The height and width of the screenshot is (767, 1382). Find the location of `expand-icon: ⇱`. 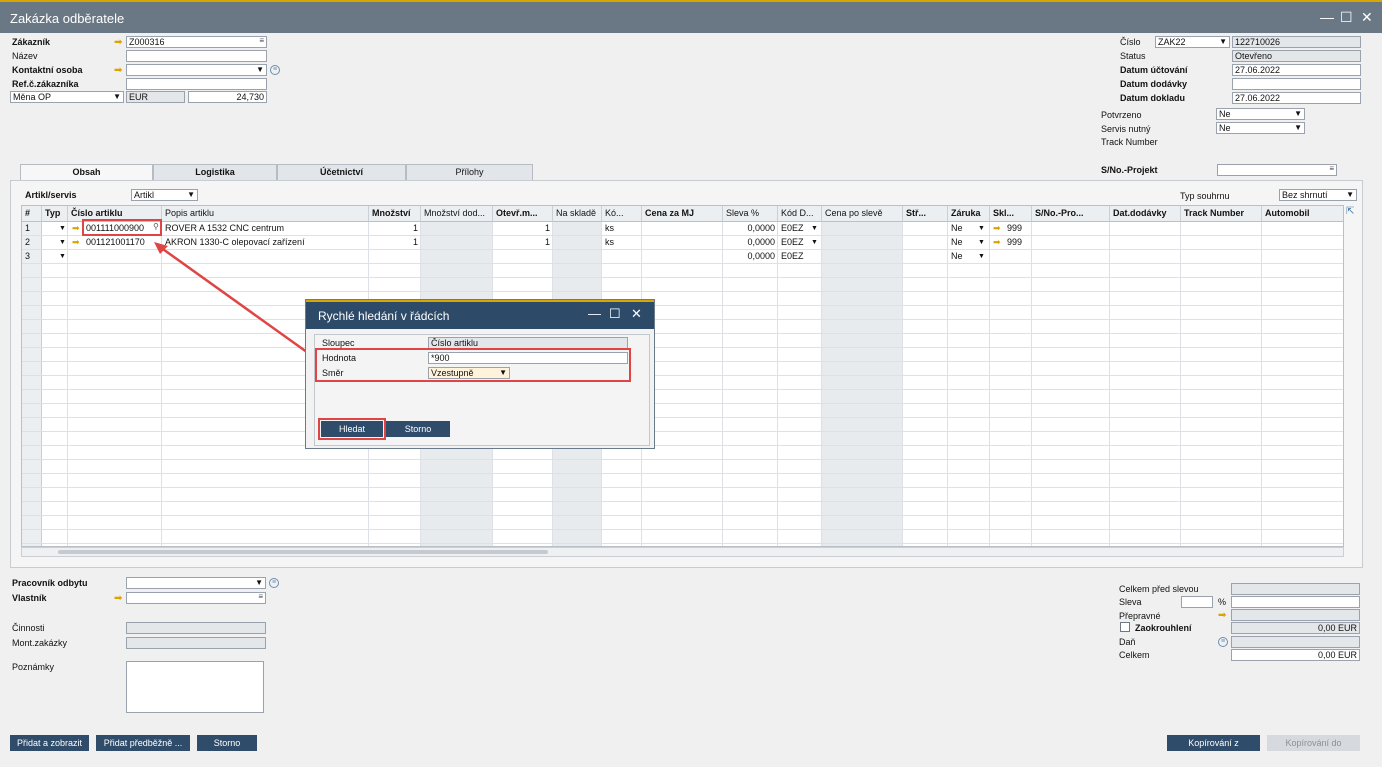

expand-icon: ⇱ is located at coordinates (1350, 211).